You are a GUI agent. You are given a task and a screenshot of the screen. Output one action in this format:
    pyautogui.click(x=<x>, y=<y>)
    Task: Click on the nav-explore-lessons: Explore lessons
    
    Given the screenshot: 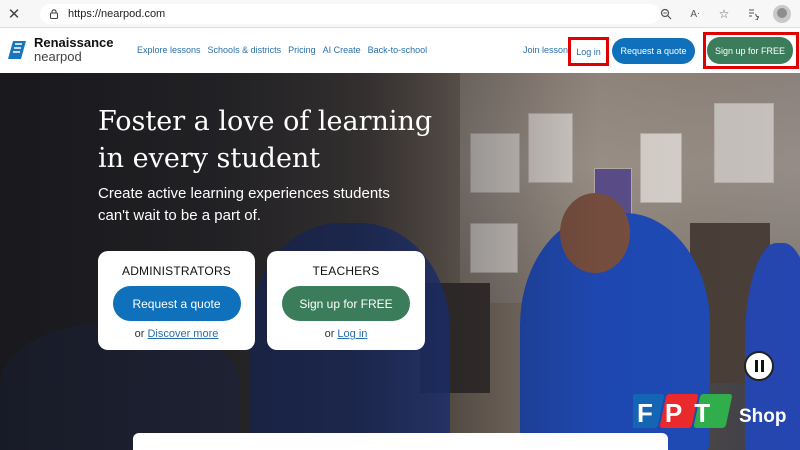 What is the action you would take?
    pyautogui.click(x=169, y=50)
    